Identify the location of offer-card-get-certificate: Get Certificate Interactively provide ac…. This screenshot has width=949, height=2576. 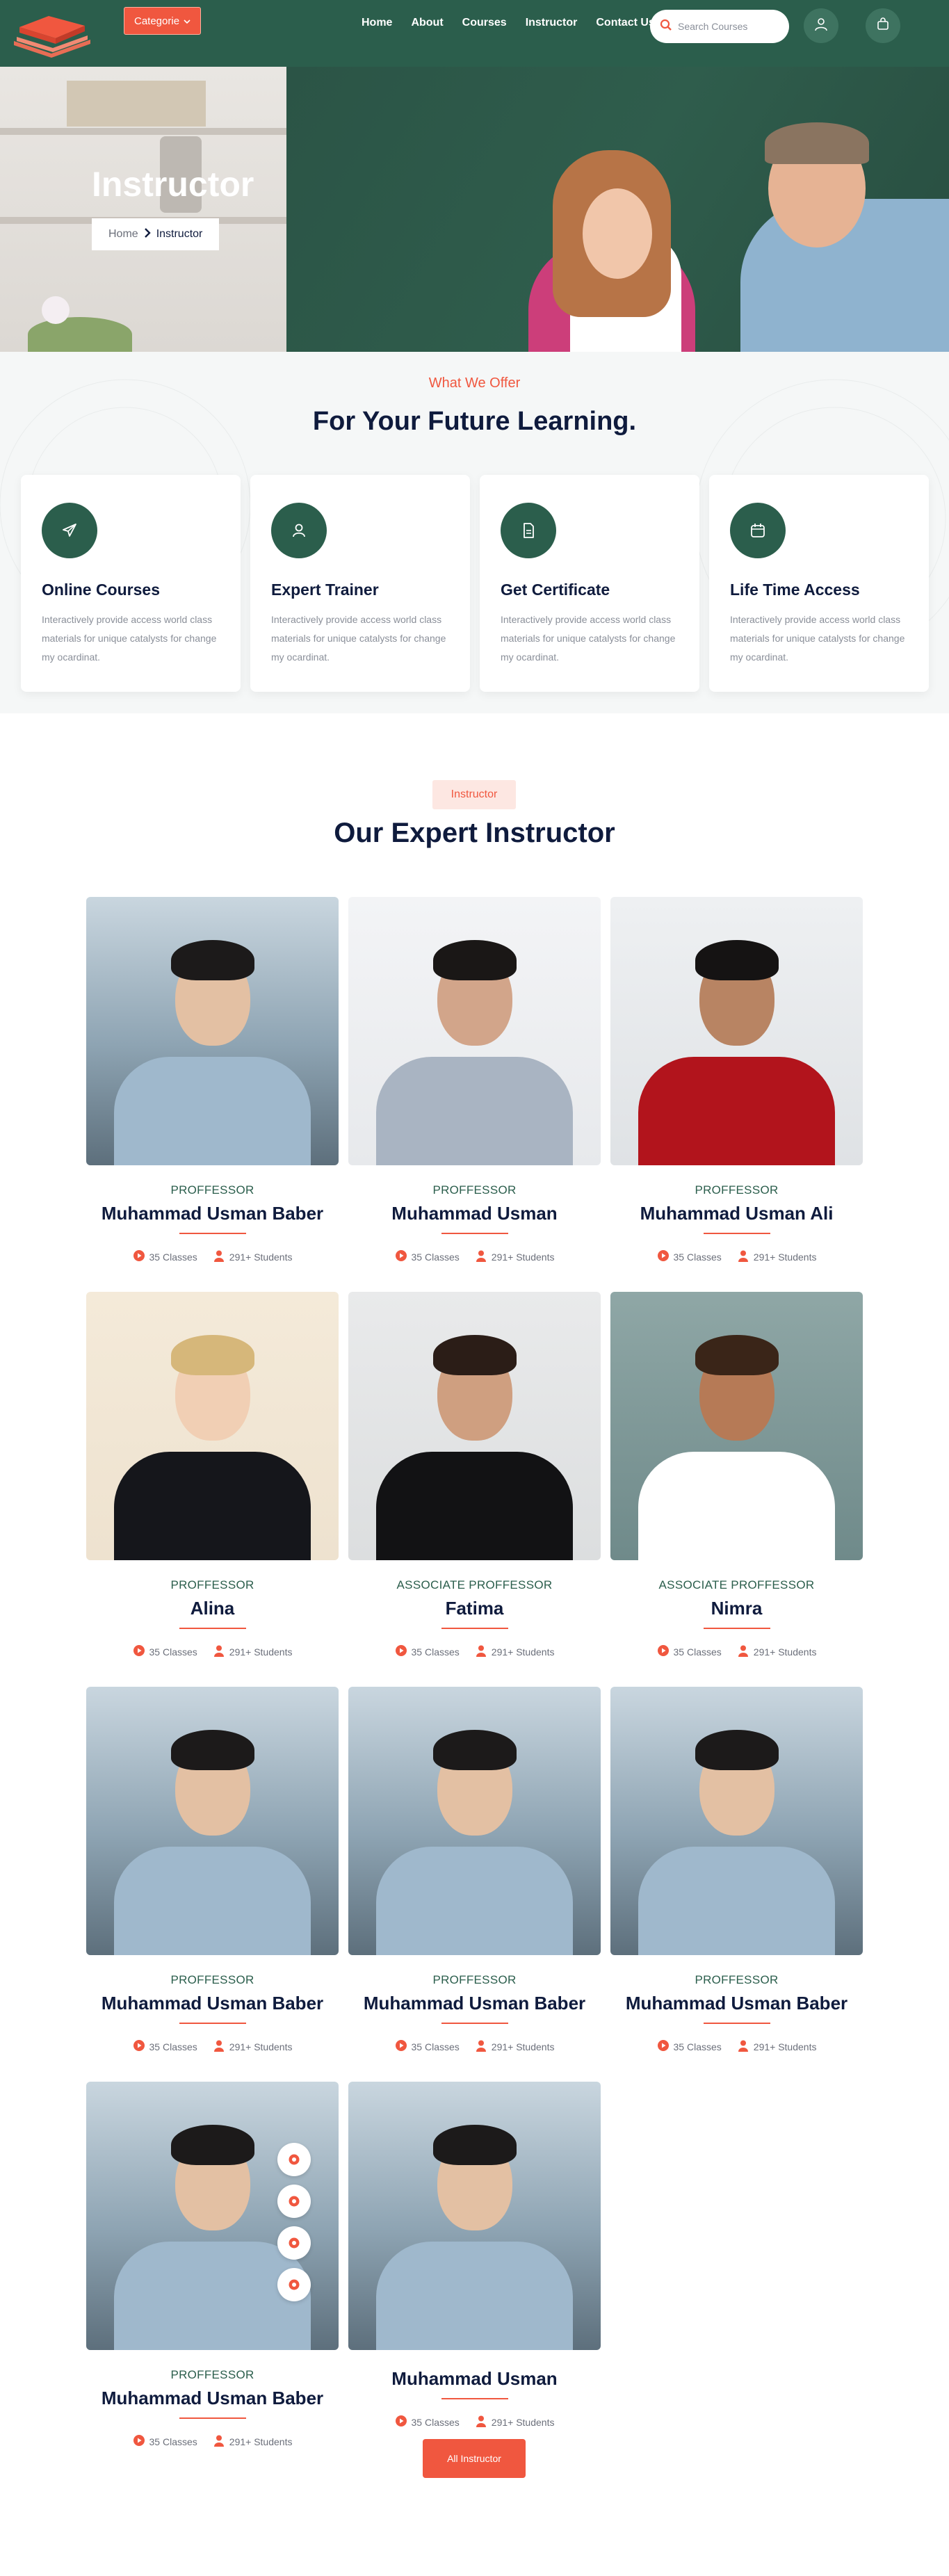
(589, 583).